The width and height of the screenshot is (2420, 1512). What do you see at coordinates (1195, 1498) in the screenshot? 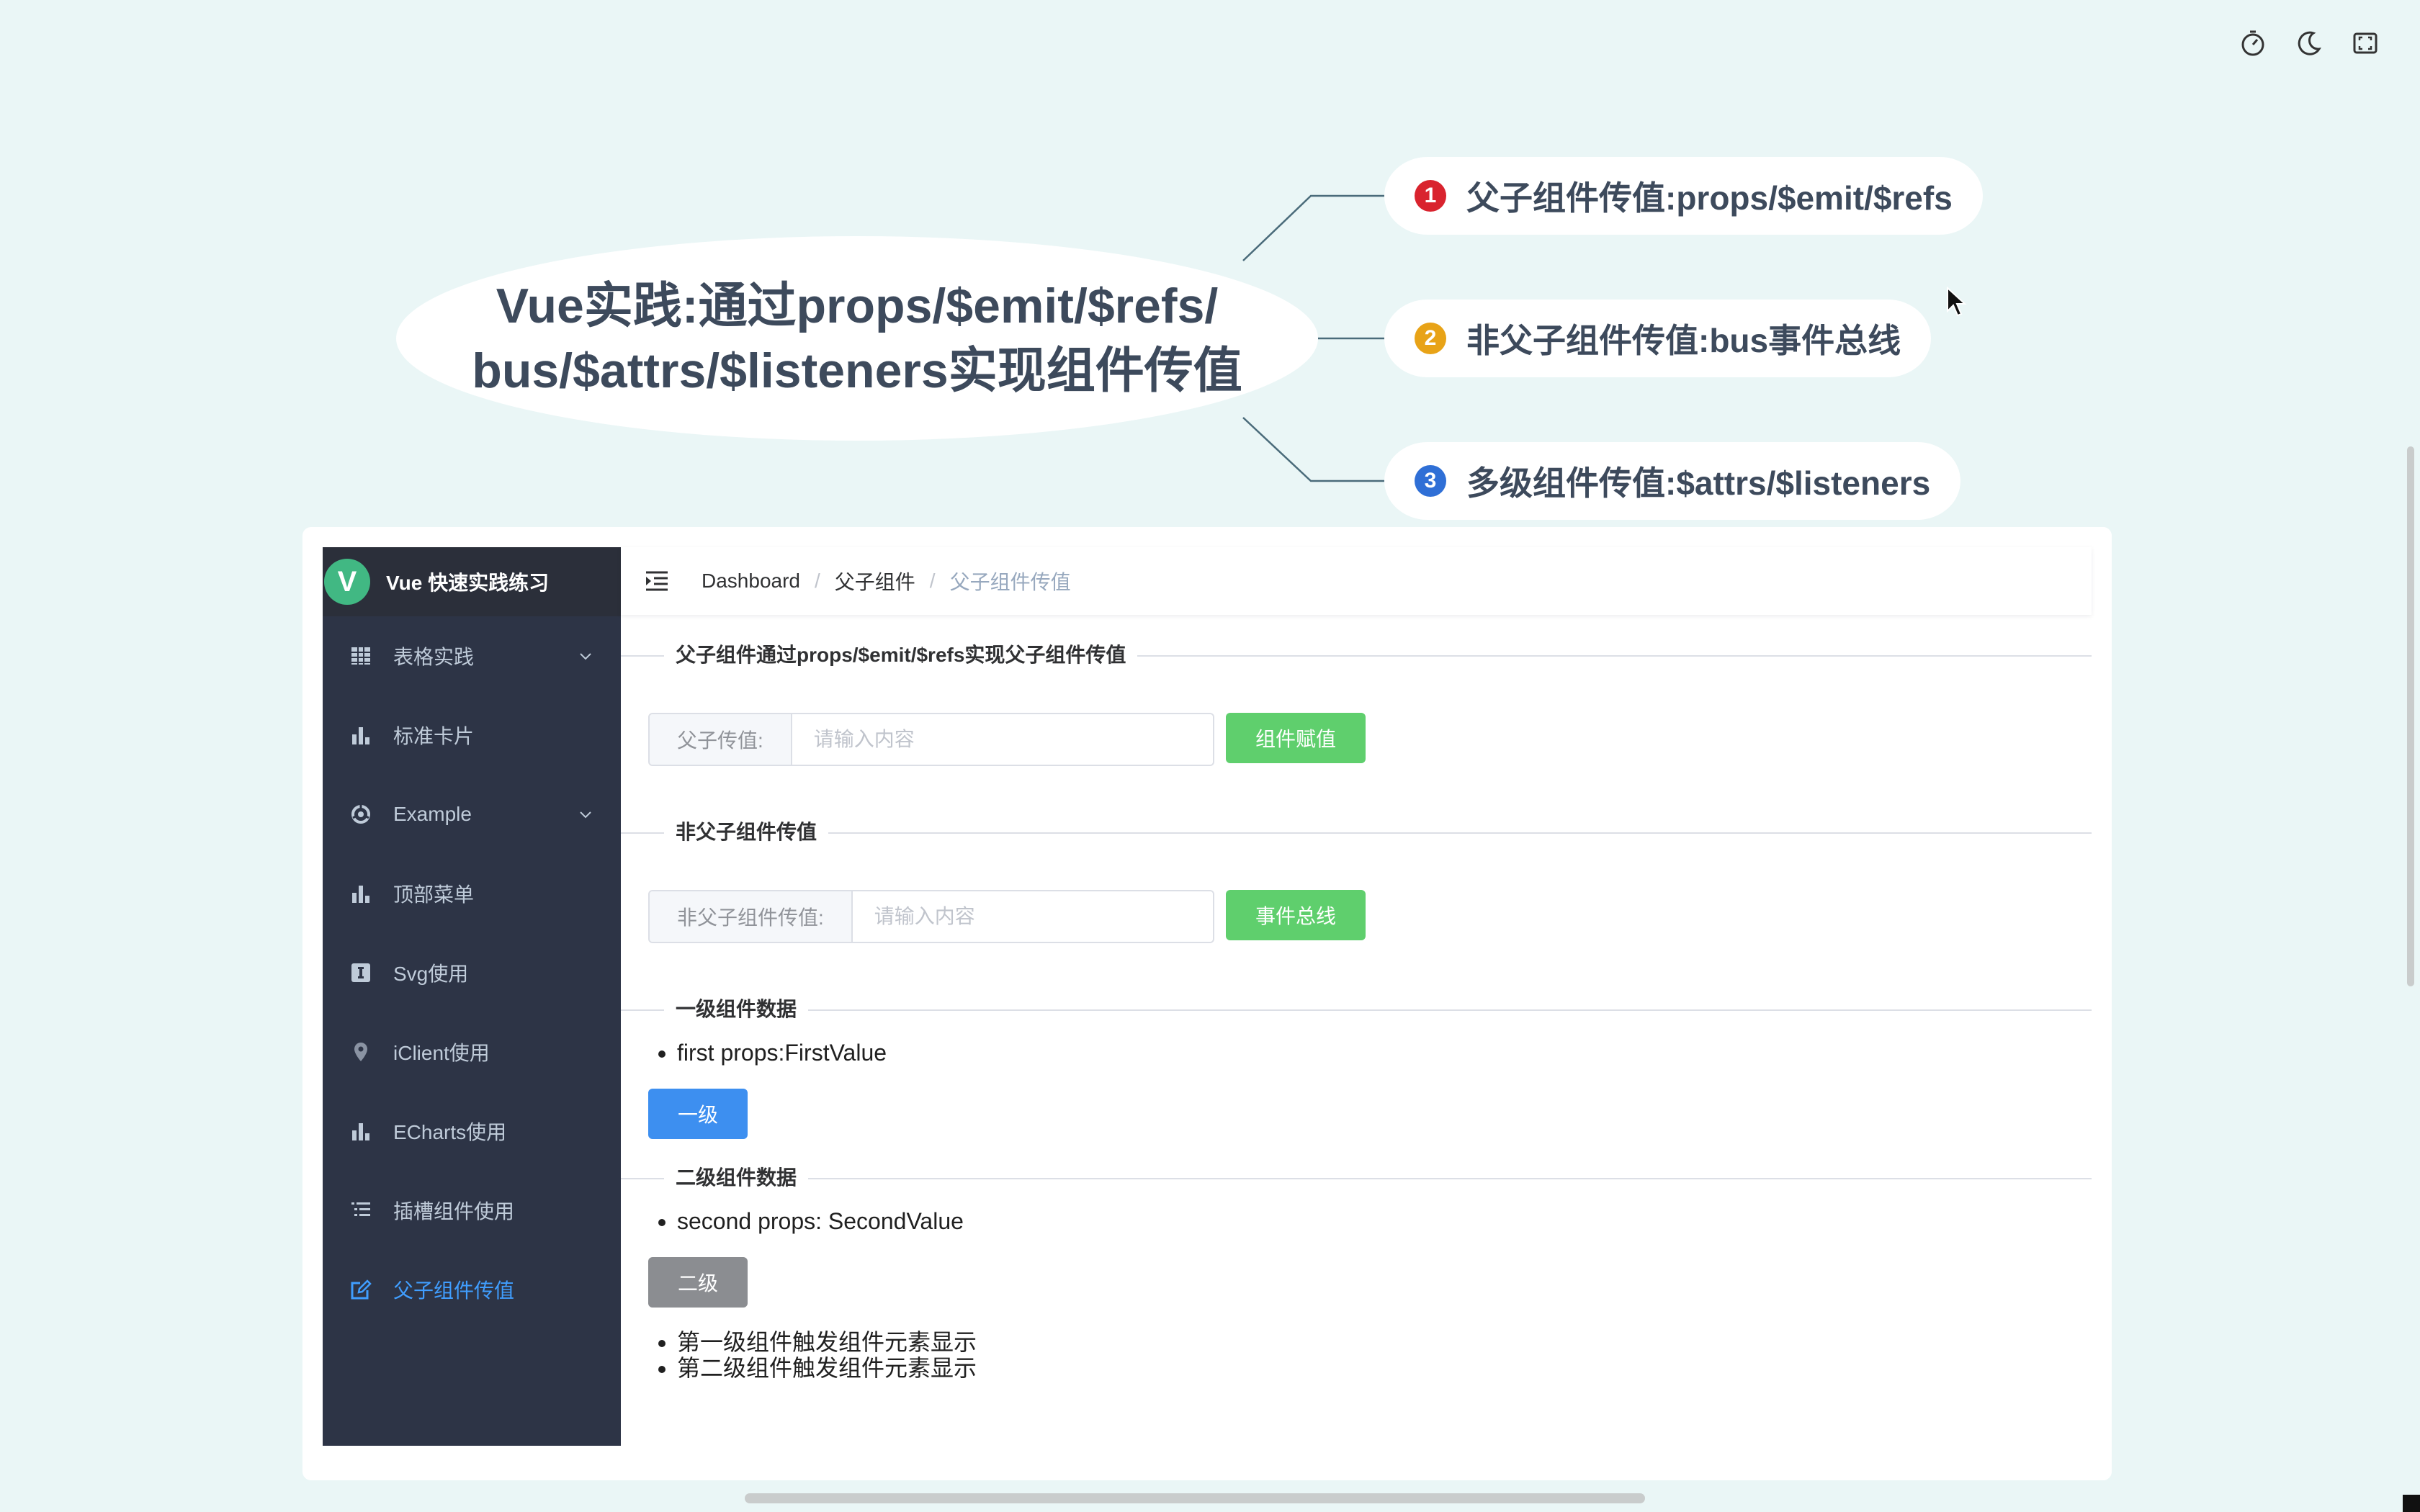
I see `horizontal-scrollbar` at bounding box center [1195, 1498].